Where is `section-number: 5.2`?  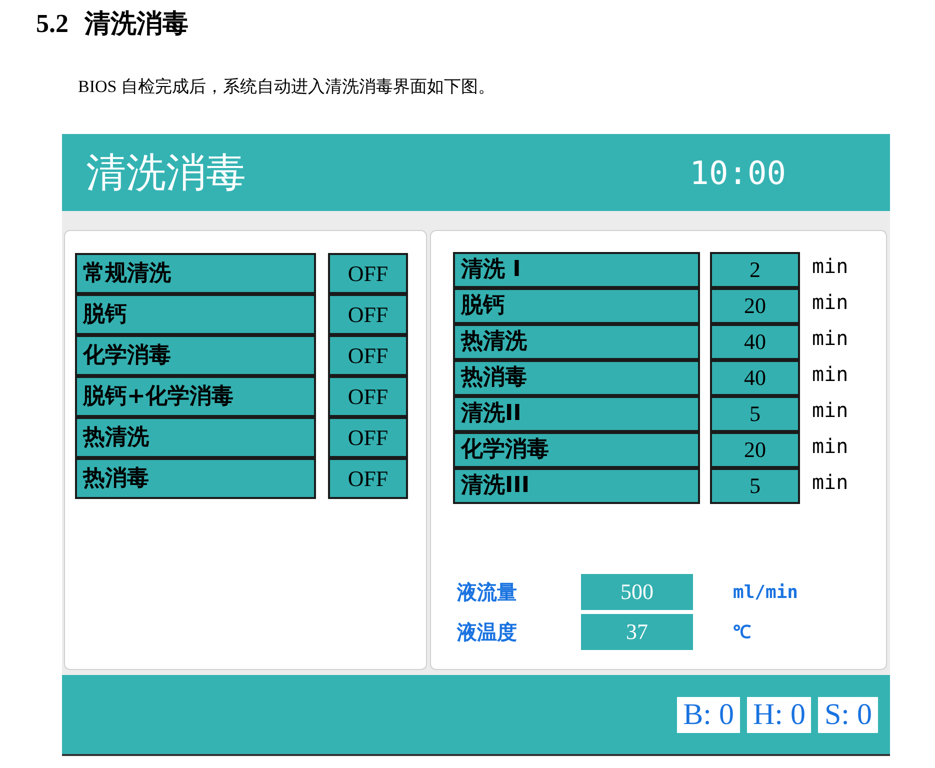 section-number: 5.2 is located at coordinates (52, 24).